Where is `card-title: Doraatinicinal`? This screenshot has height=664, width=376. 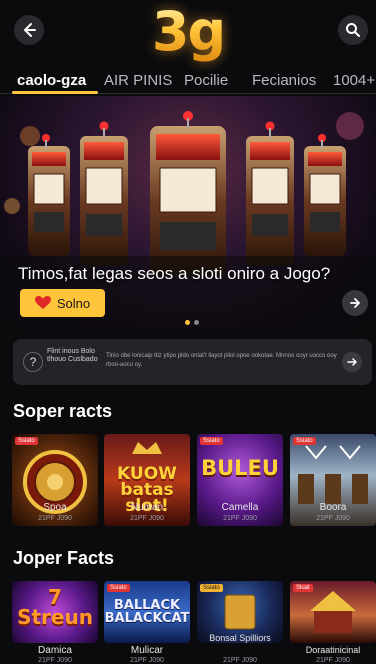
card-title: Doraatinicinal is located at coordinates (333, 650).